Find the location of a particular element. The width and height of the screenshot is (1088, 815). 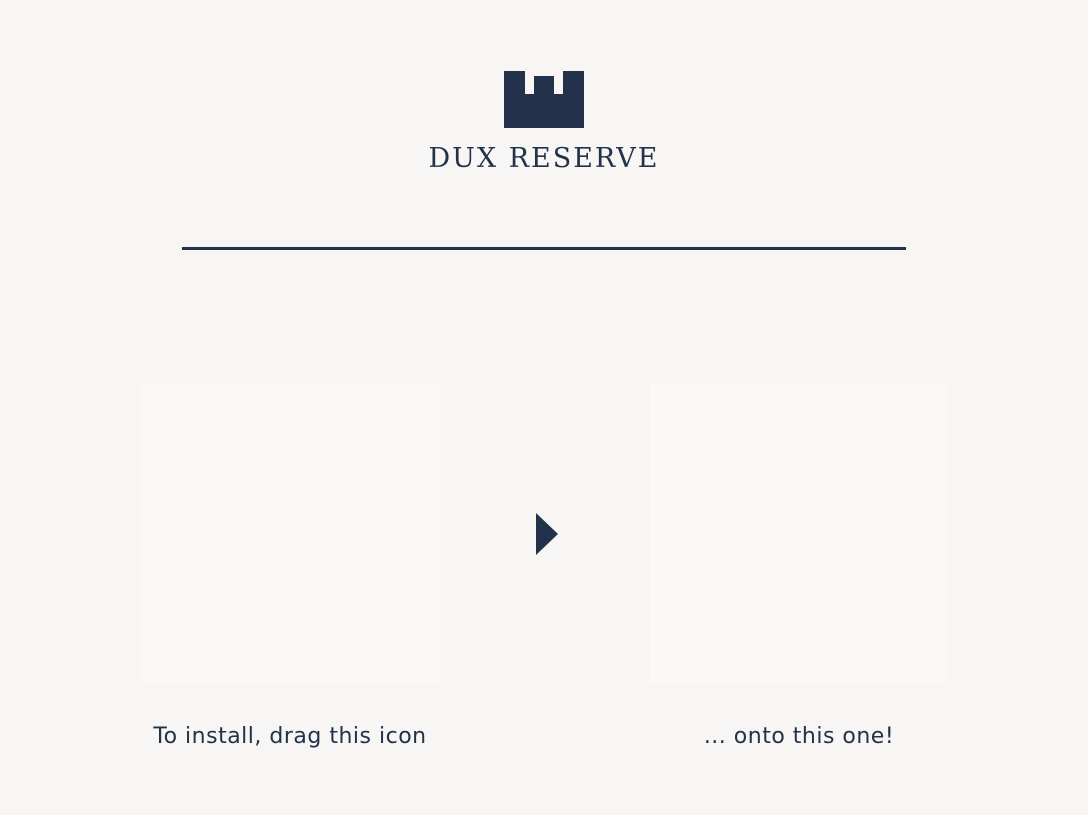

app-icon-drag-source is located at coordinates (290, 533).